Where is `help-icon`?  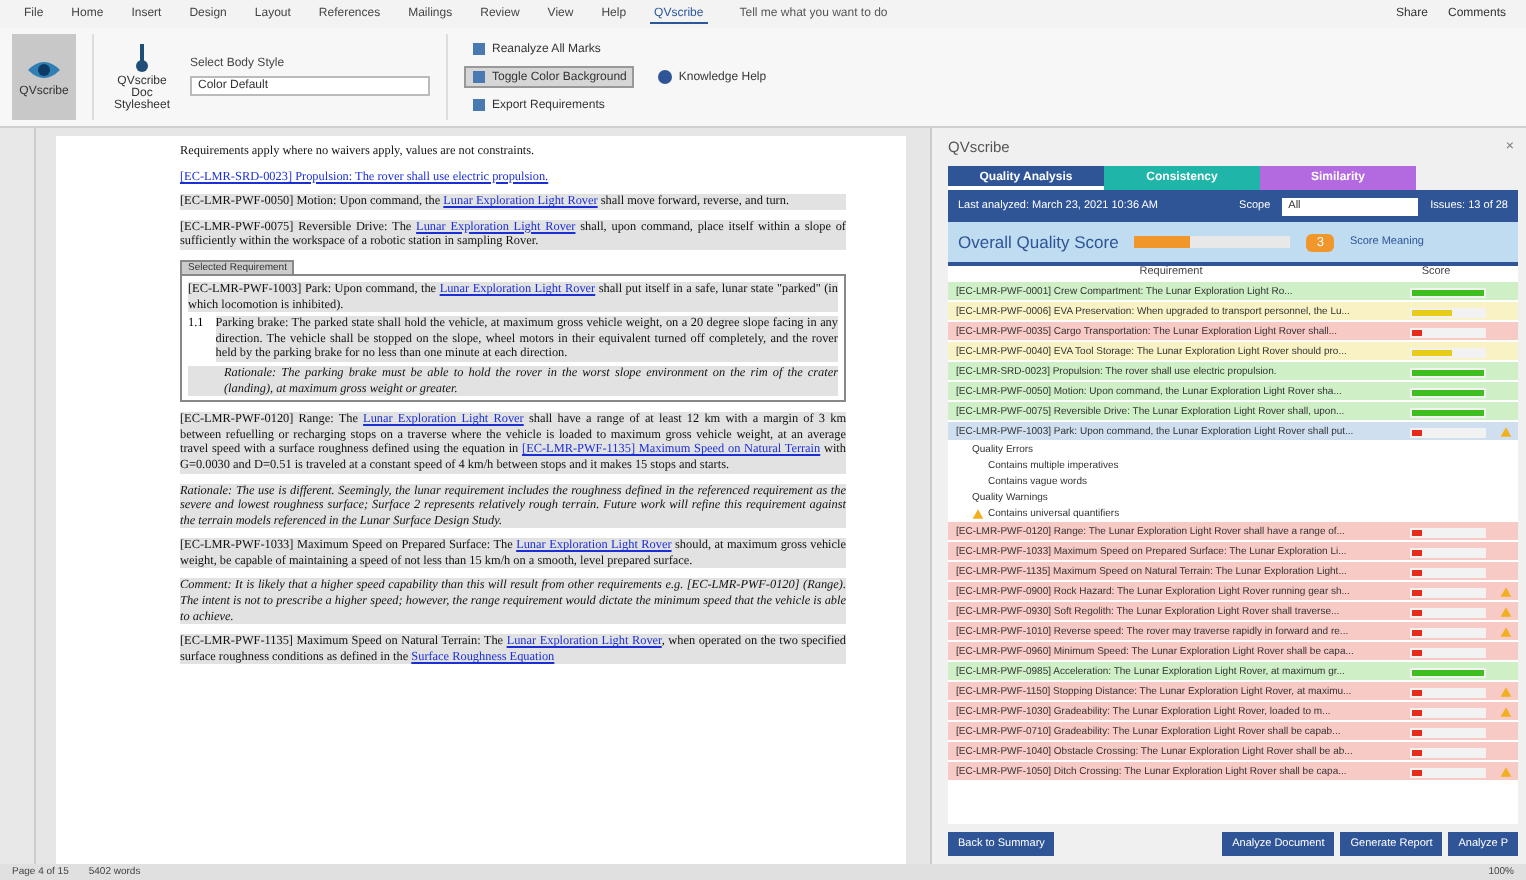 help-icon is located at coordinates (665, 77).